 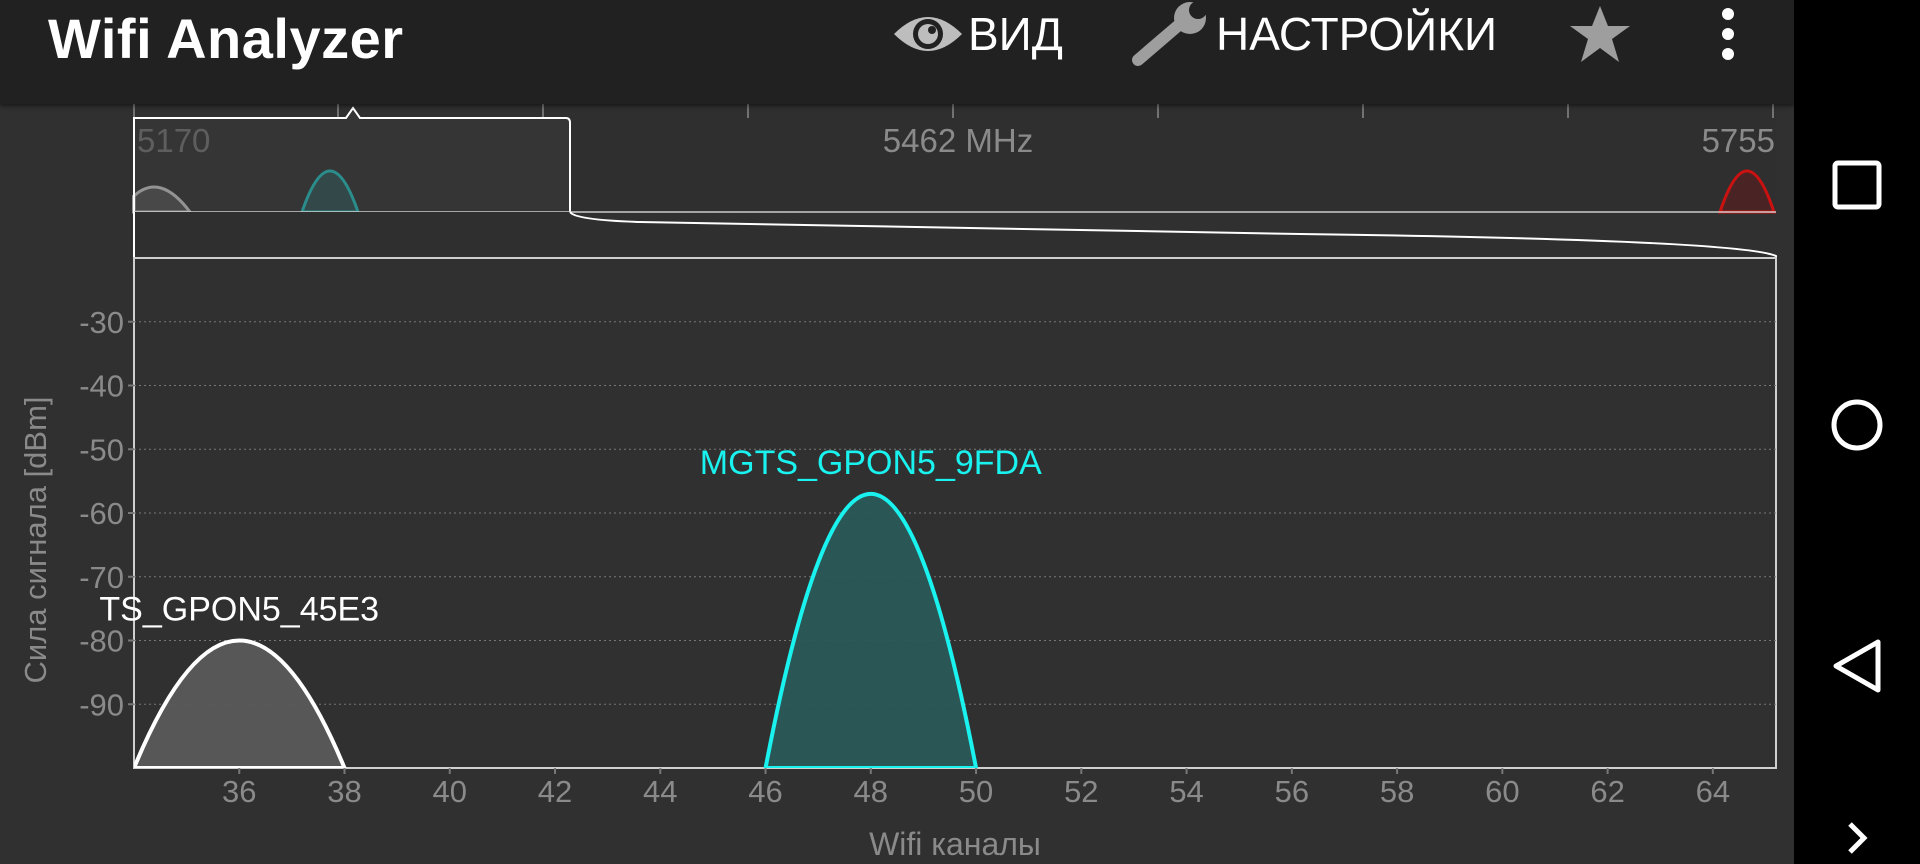 I want to click on zoom-connector, so click(x=955, y=235).